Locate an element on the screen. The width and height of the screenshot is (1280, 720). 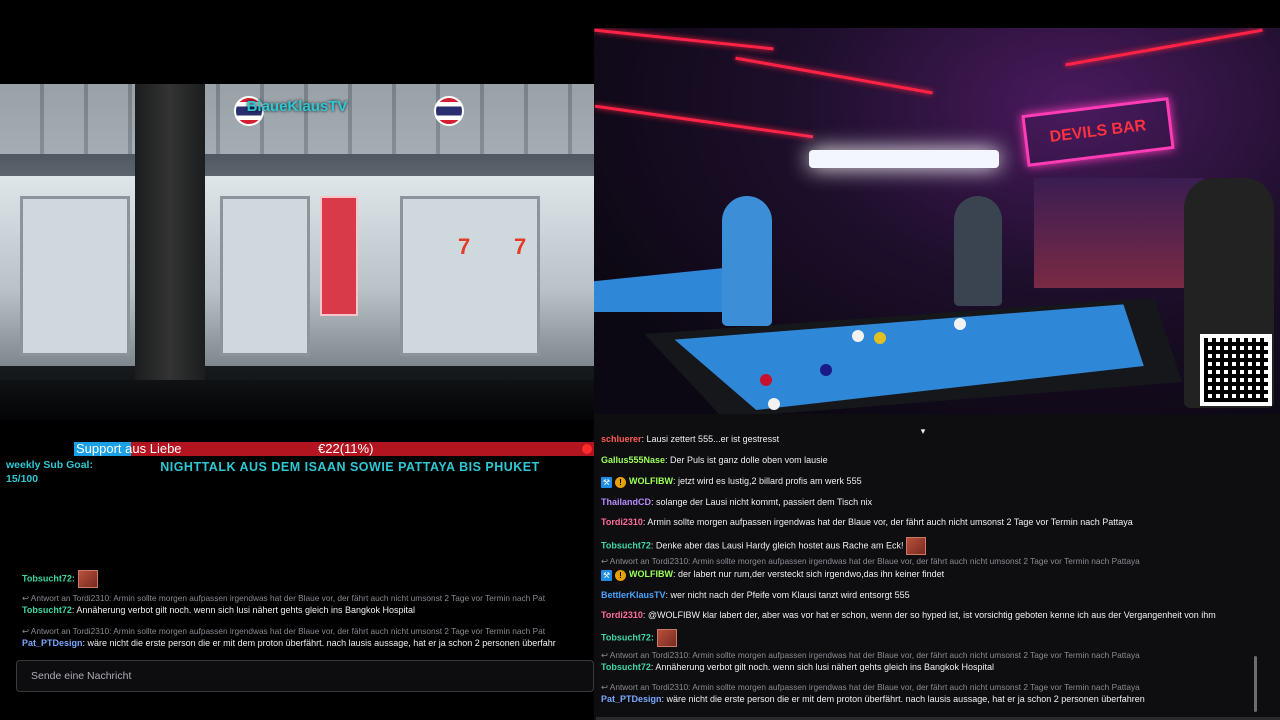
qr-code-icon is located at coordinates (1236, 370).